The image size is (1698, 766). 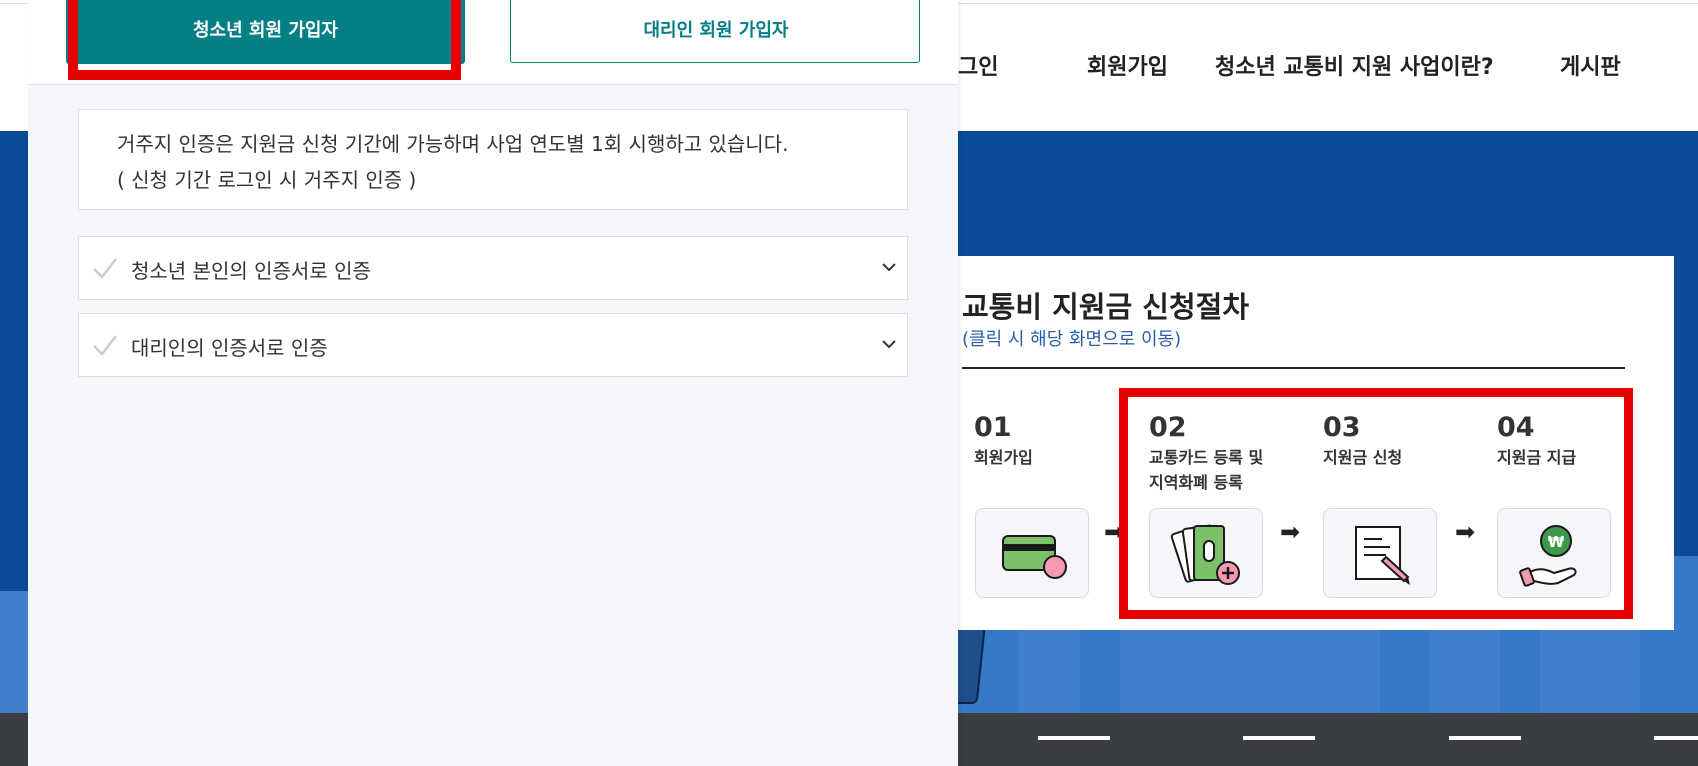 What do you see at coordinates (1354, 65) in the screenshot?
I see `nav-about: 청소년 교통비 지원 사업이란?` at bounding box center [1354, 65].